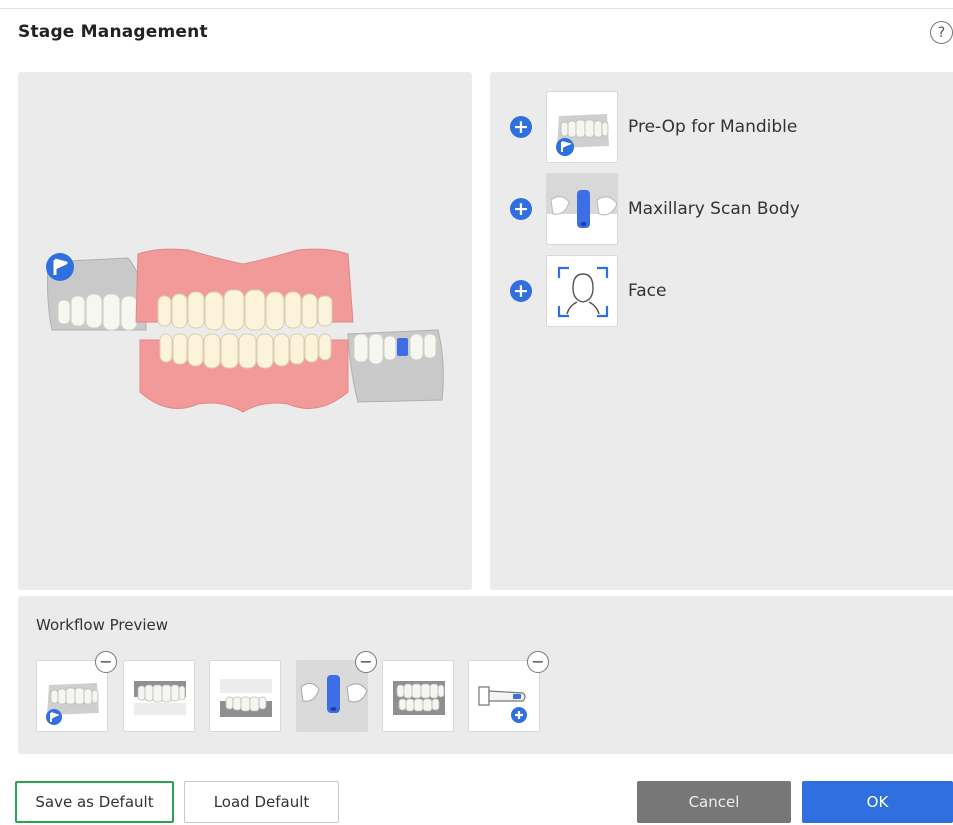  I want to click on help-button: ?, so click(941, 32).